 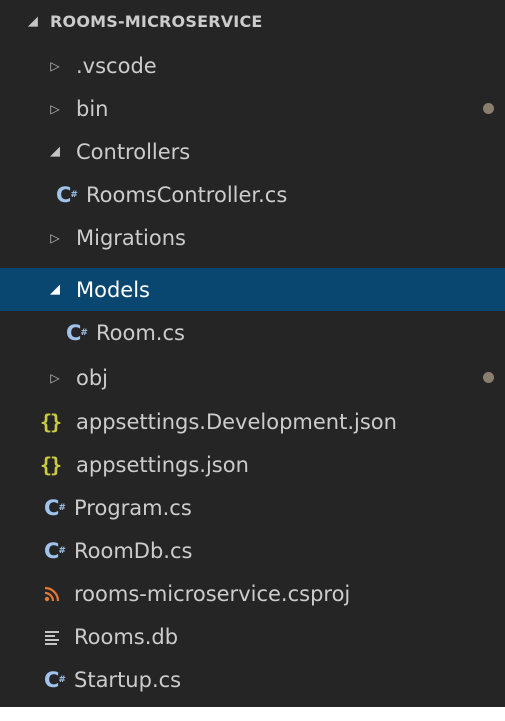 I want to click on item-label: Program.cs, so click(x=133, y=507).